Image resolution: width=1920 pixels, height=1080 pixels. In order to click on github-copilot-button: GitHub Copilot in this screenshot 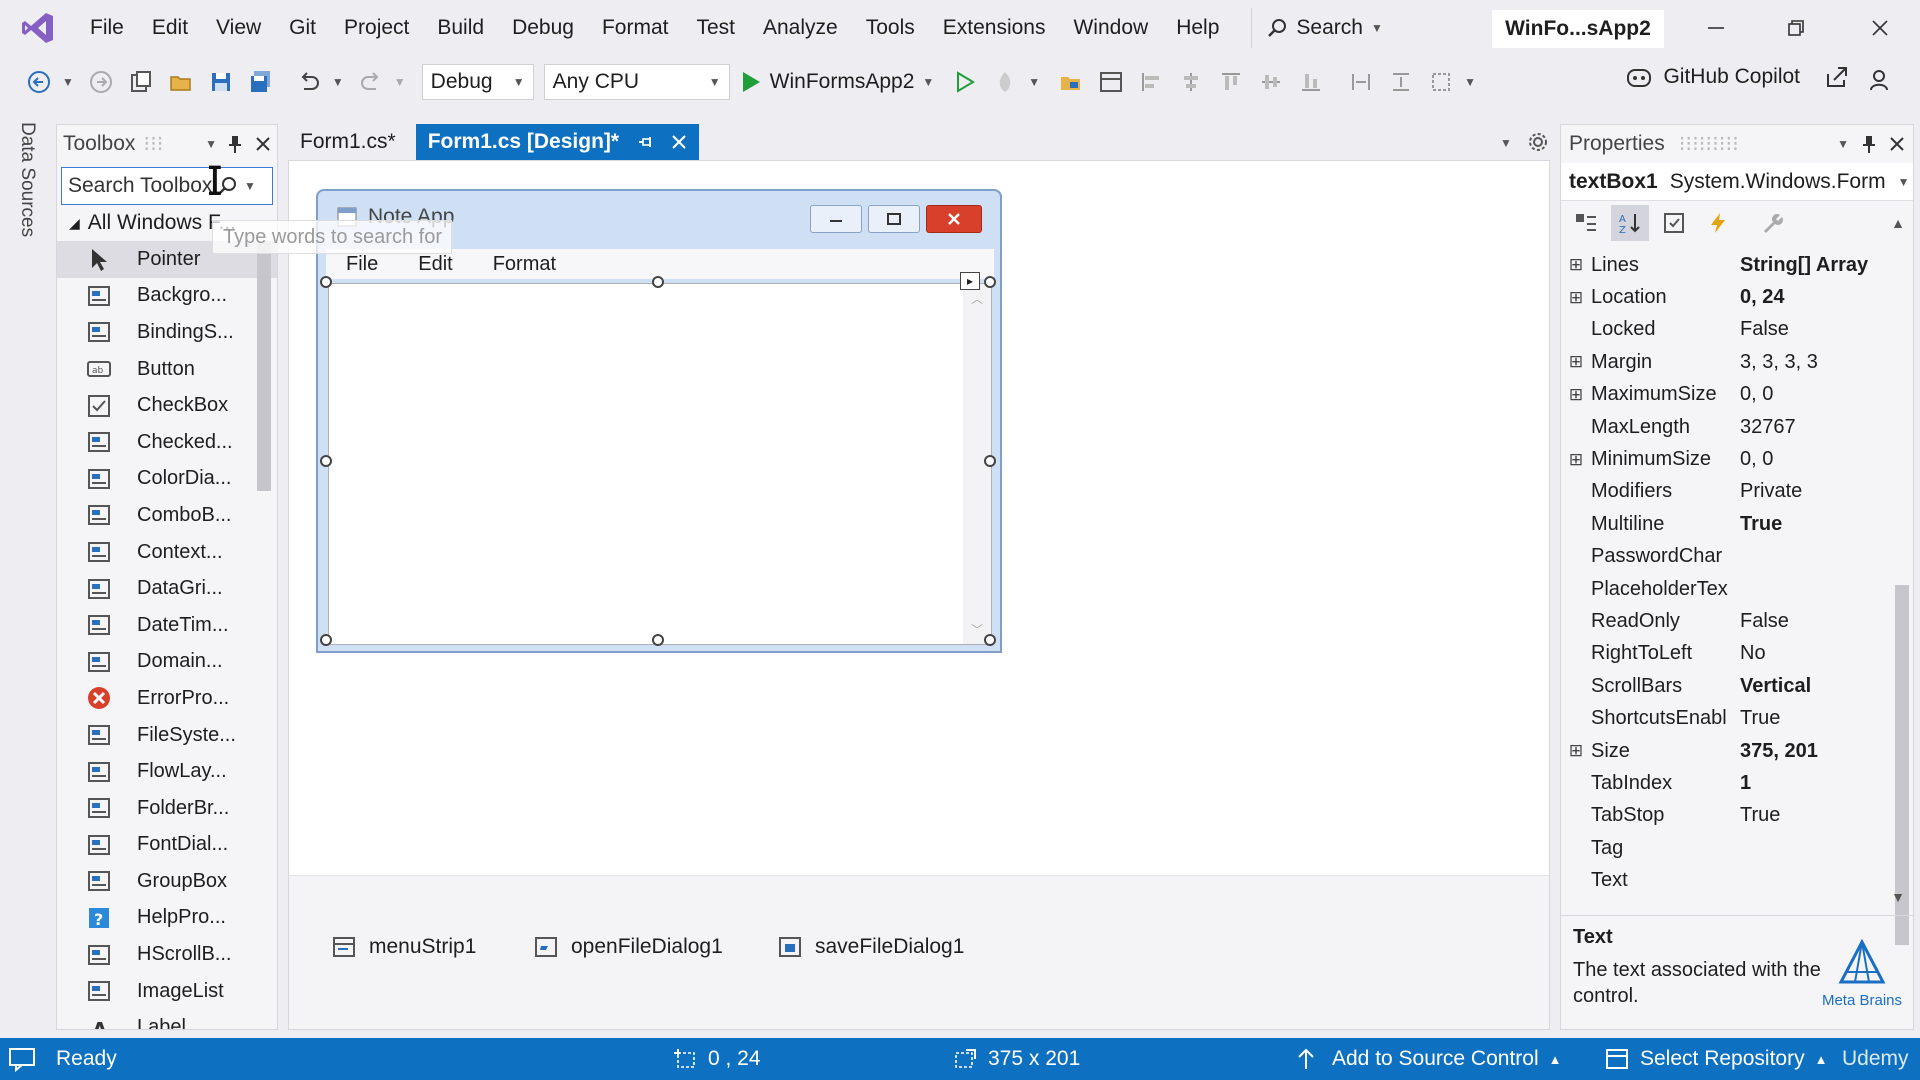, I will do `click(1737, 77)`.